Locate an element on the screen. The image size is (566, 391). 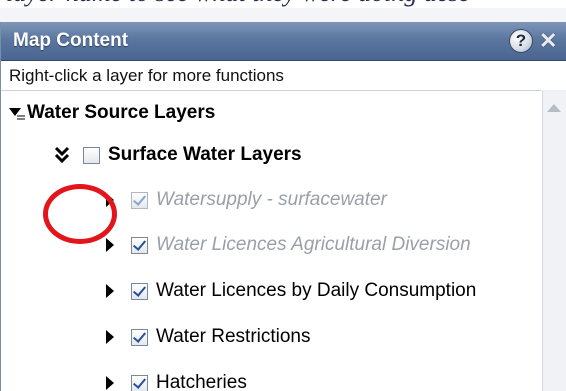
help-button: ? is located at coordinates (521, 41).